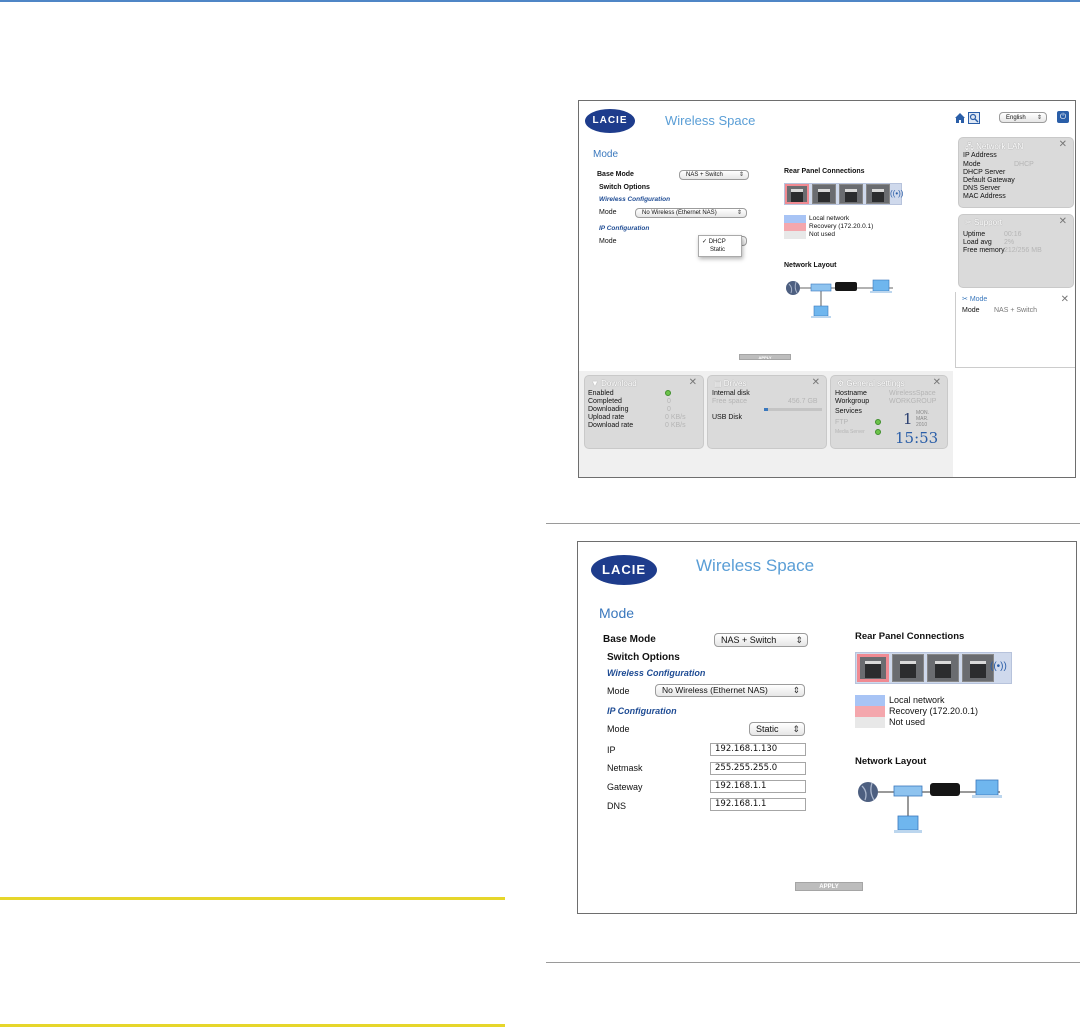 The image size is (1080, 1029). I want to click on download-downloading-value: 0, so click(669, 409).